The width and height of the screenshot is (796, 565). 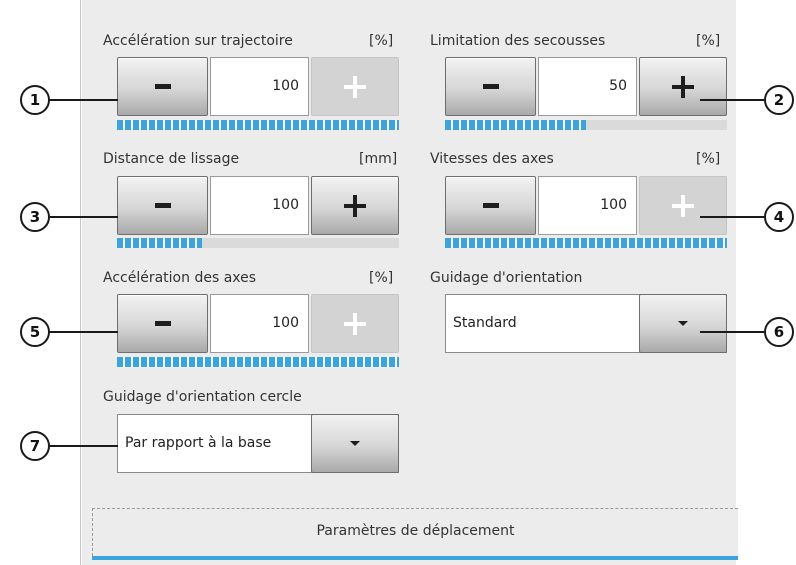 I want to click on callout-7: 7, so click(x=35, y=446).